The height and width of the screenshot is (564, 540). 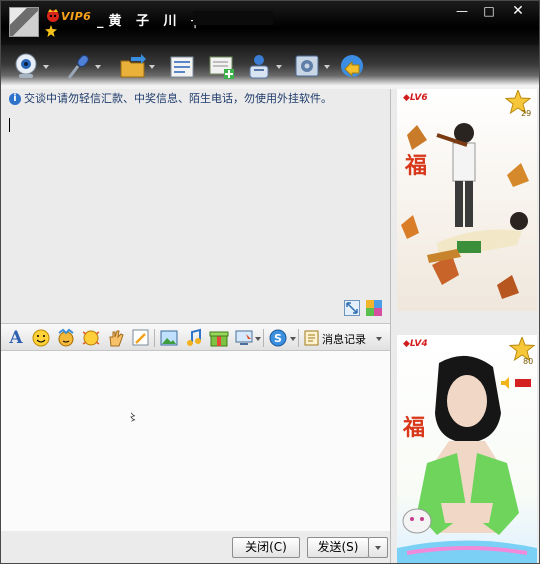 I want to click on hand-icon, so click(x=116, y=338).